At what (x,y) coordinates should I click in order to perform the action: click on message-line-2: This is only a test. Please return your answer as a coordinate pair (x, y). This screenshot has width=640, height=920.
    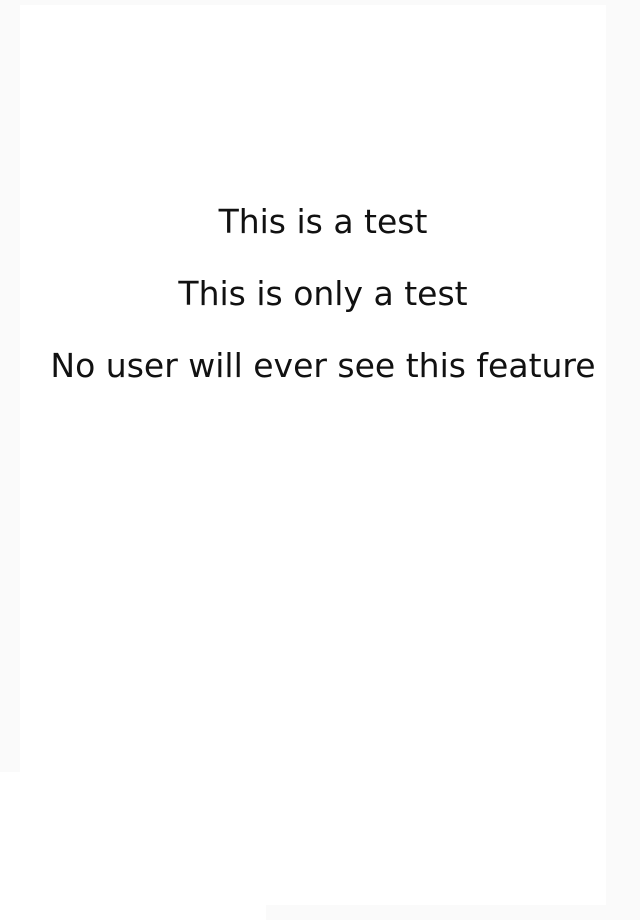
    Looking at the image, I should click on (323, 293).